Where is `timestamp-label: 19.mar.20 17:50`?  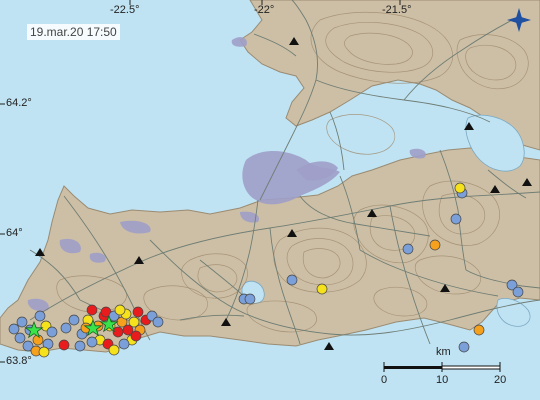 timestamp-label: 19.mar.20 17:50 is located at coordinates (73, 32).